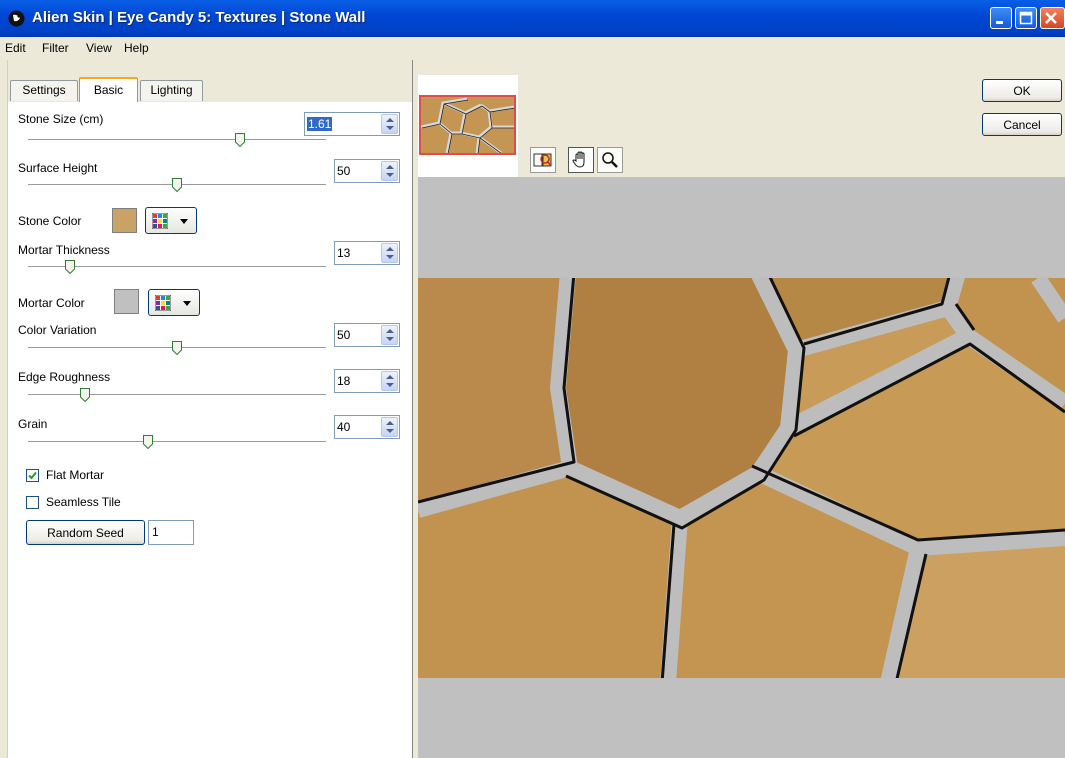 The width and height of the screenshot is (1065, 758). What do you see at coordinates (75, 475) in the screenshot?
I see `flat-mortar-label: Flat Mortar` at bounding box center [75, 475].